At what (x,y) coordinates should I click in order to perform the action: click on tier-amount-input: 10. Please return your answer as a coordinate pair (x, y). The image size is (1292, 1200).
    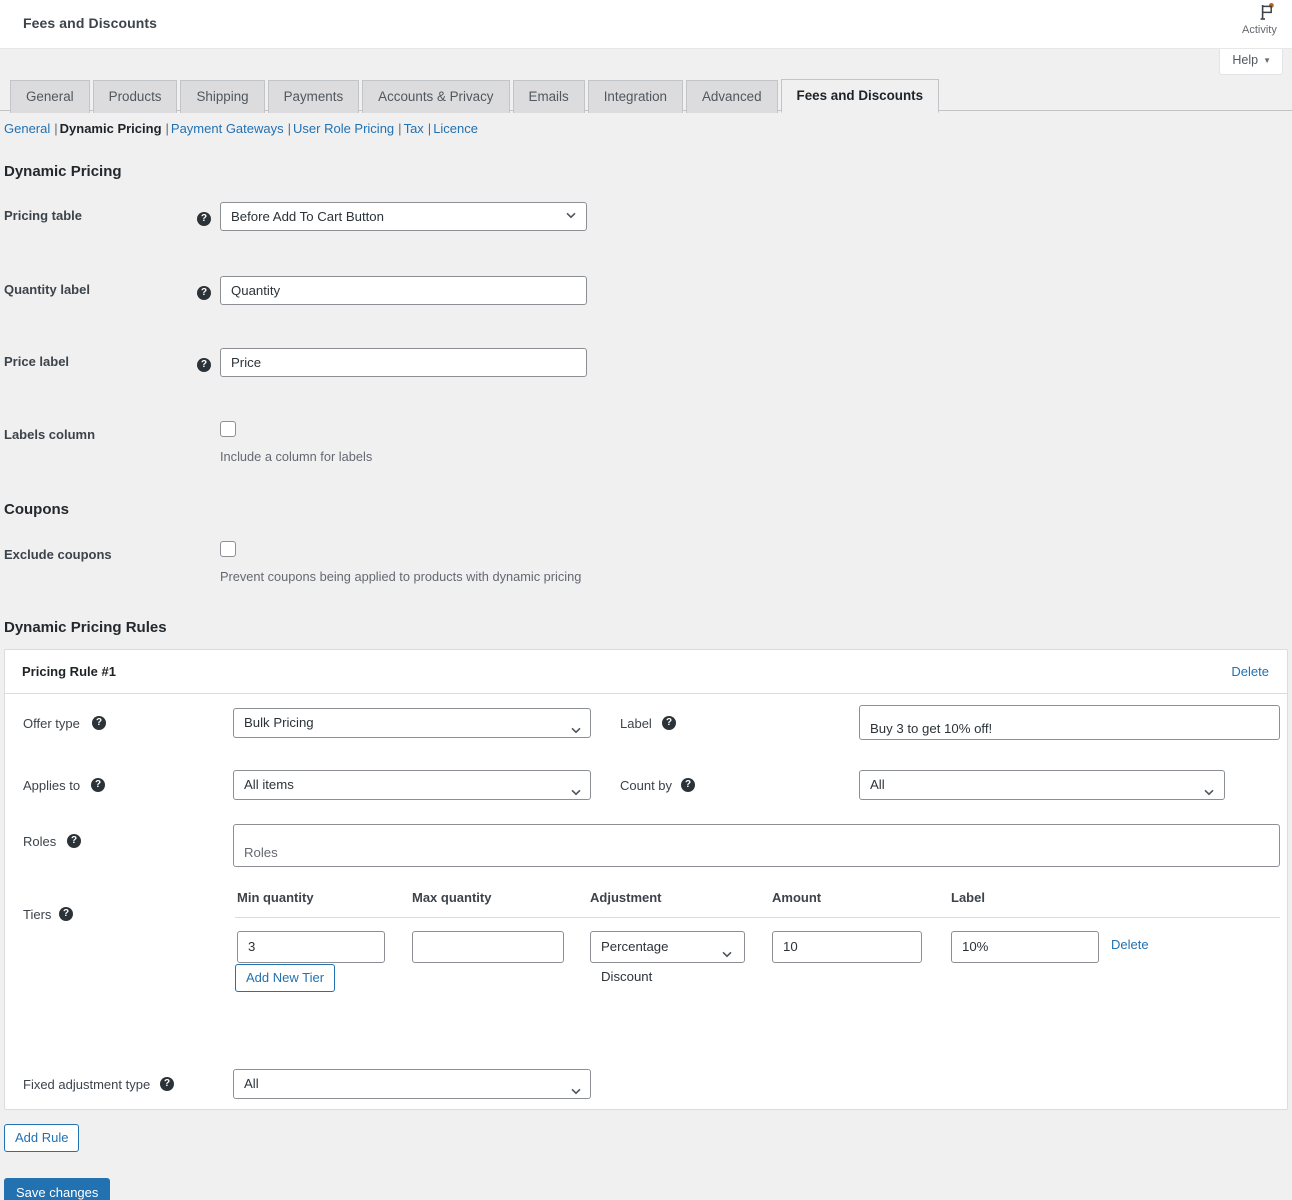
    Looking at the image, I should click on (847, 947).